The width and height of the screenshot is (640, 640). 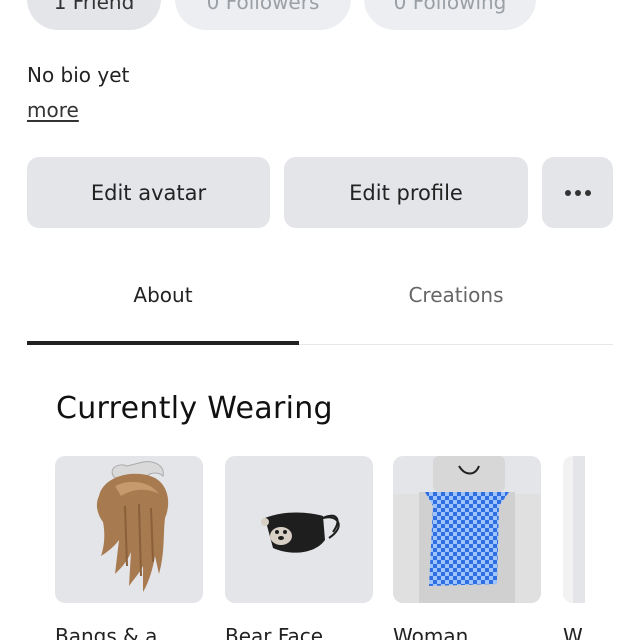 What do you see at coordinates (568, 529) in the screenshot?
I see `item-image` at bounding box center [568, 529].